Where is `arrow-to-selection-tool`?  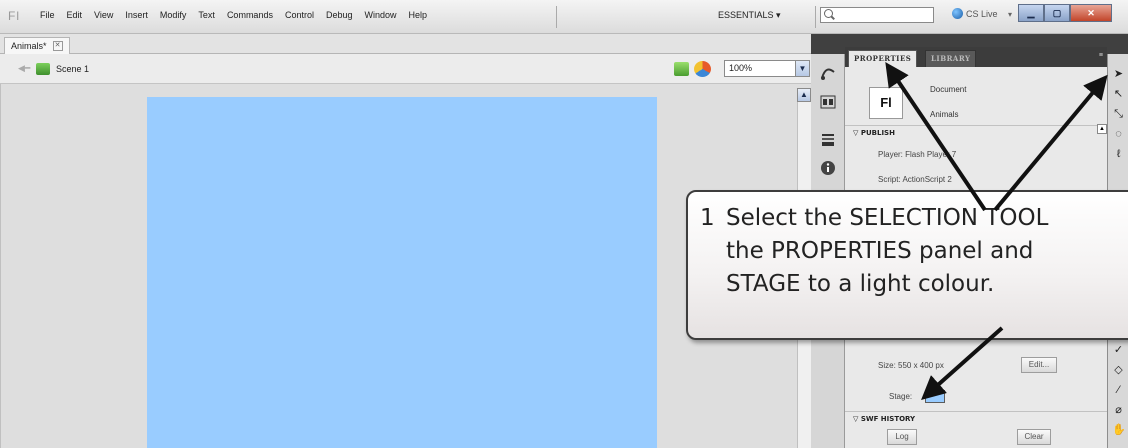
arrow-to-selection-tool is located at coordinates (1050, 143).